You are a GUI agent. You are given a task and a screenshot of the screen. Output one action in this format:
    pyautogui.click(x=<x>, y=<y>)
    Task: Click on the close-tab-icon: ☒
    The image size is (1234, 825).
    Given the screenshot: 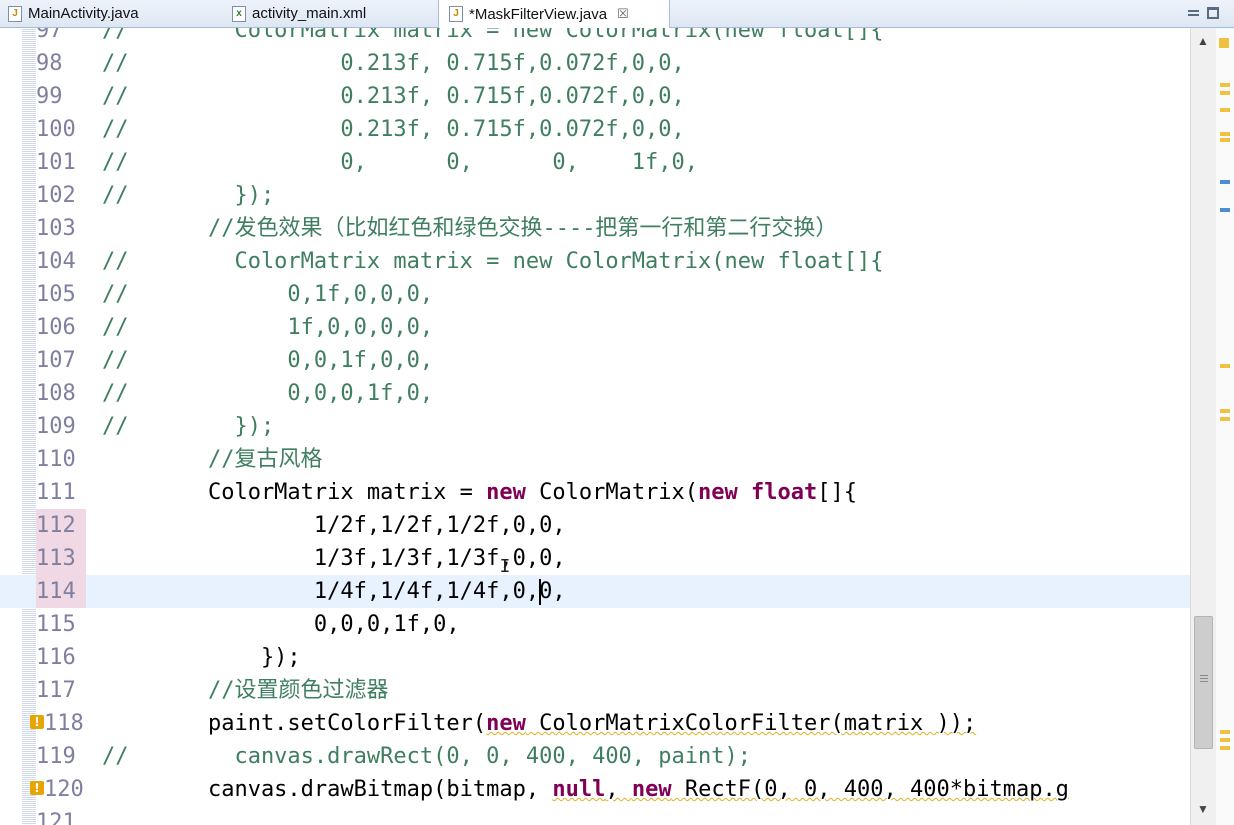 What is the action you would take?
    pyautogui.click(x=623, y=14)
    